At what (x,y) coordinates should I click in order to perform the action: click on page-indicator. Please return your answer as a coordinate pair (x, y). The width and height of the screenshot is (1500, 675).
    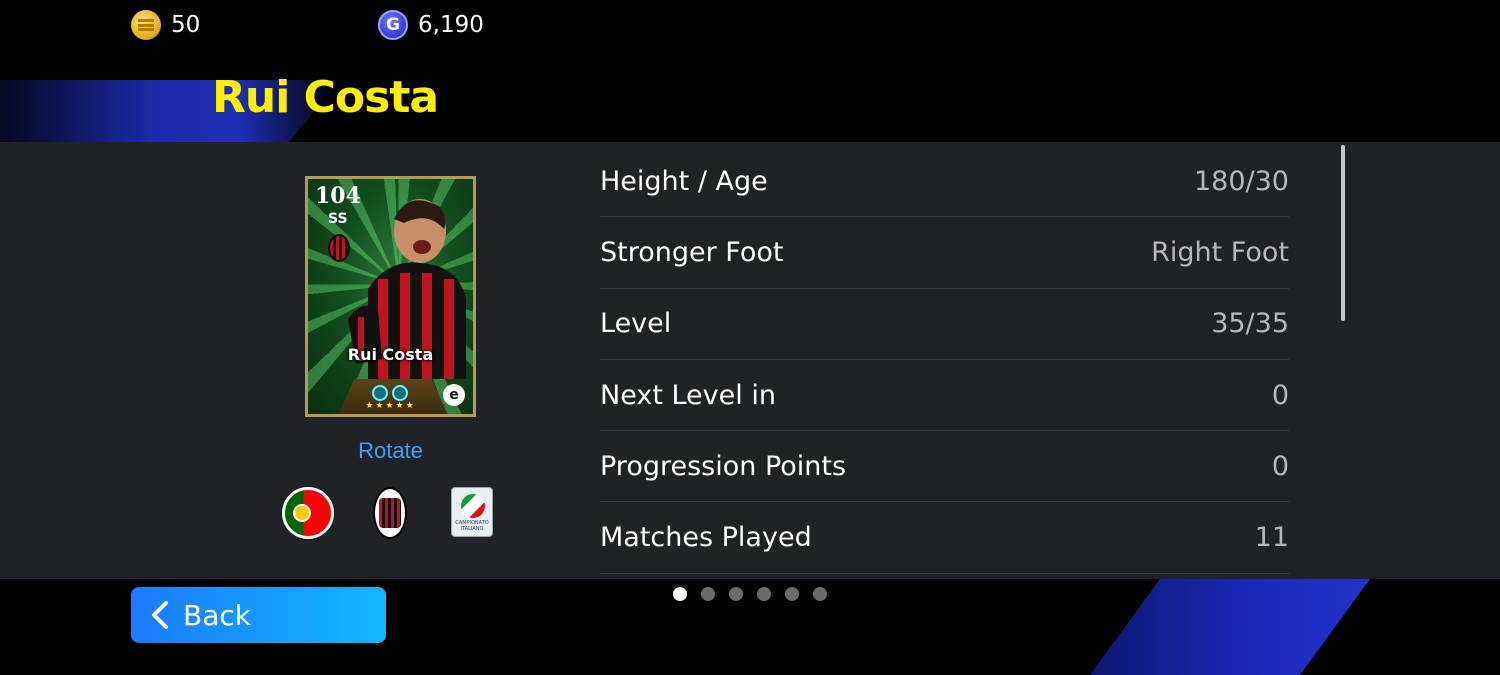
    Looking at the image, I should click on (750, 594).